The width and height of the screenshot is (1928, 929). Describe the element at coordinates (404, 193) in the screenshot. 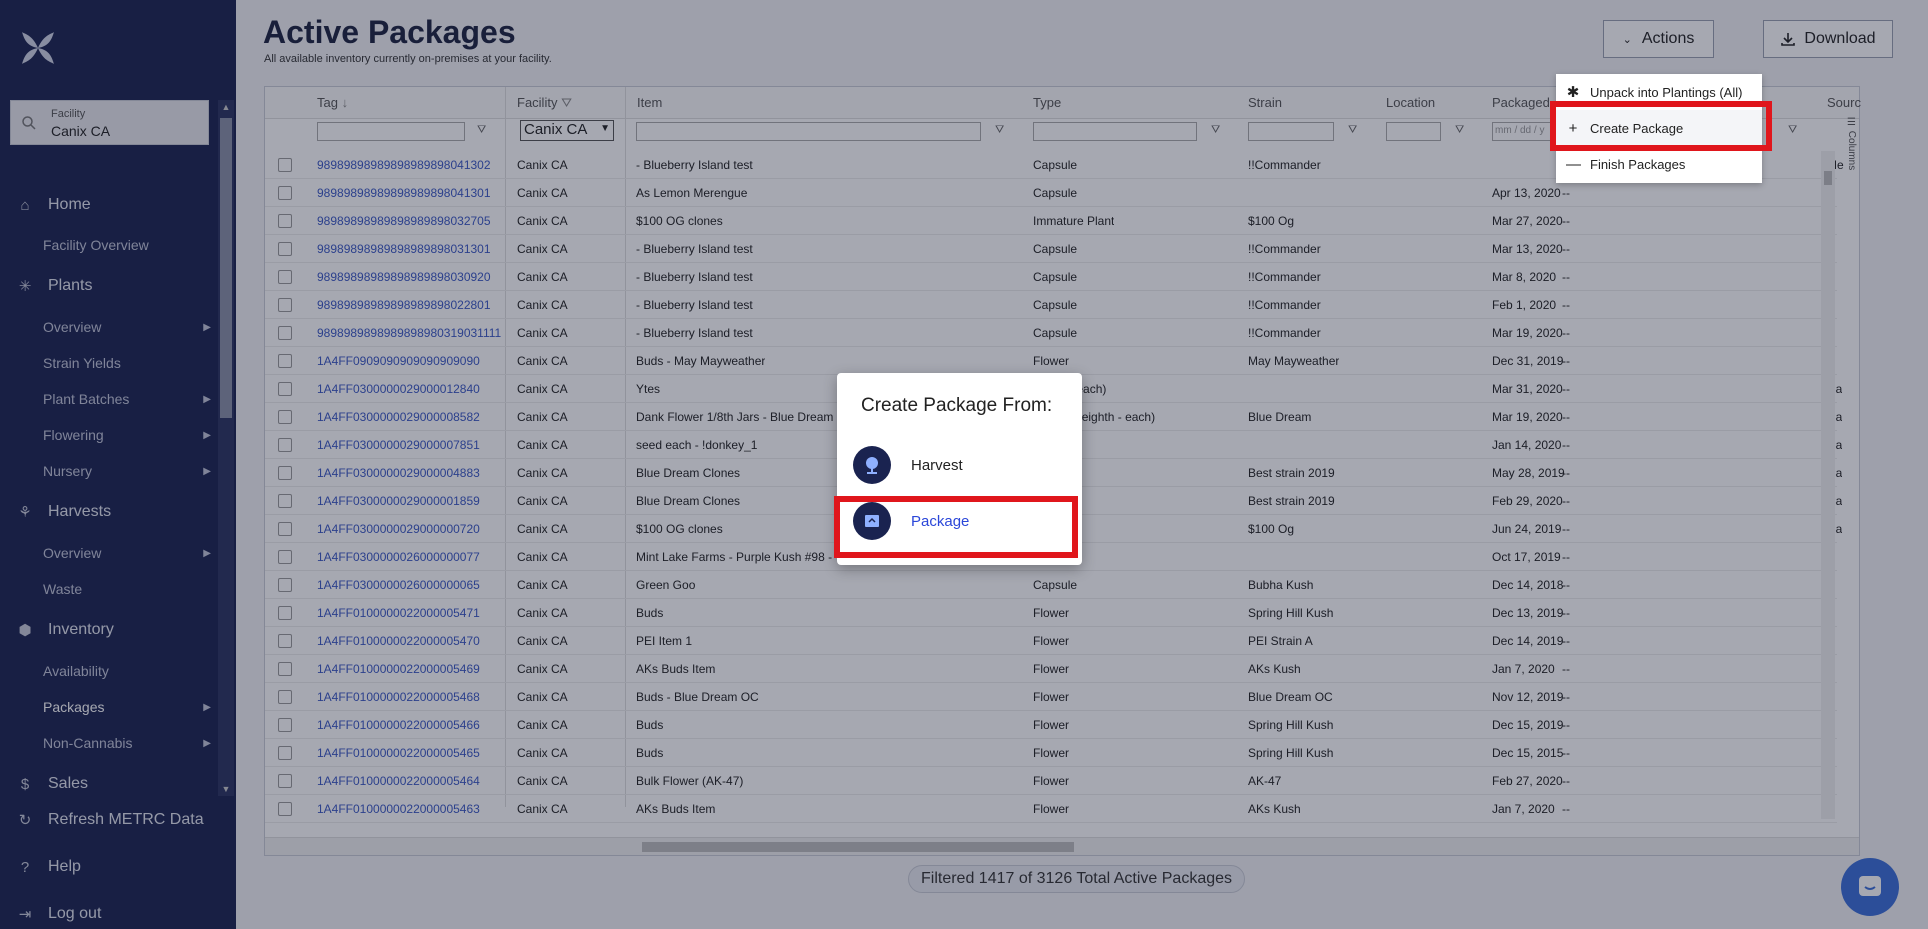

I see `cell-tag: 98989898989898989898041301` at that location.